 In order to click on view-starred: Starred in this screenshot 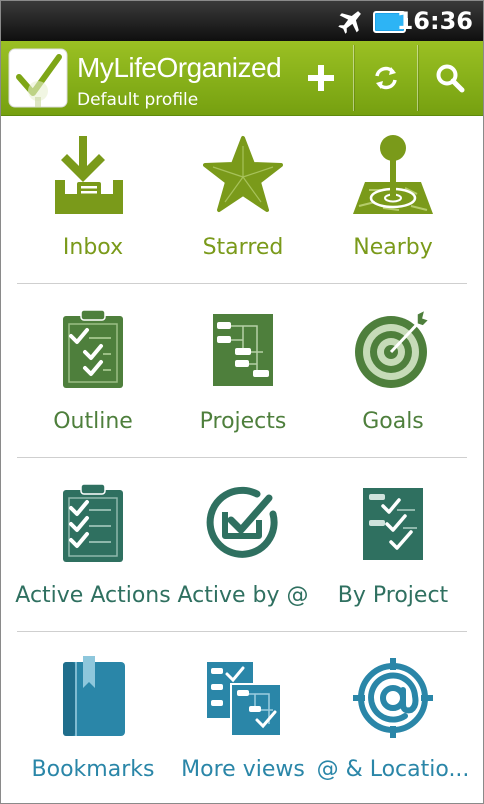, I will do `click(243, 201)`.